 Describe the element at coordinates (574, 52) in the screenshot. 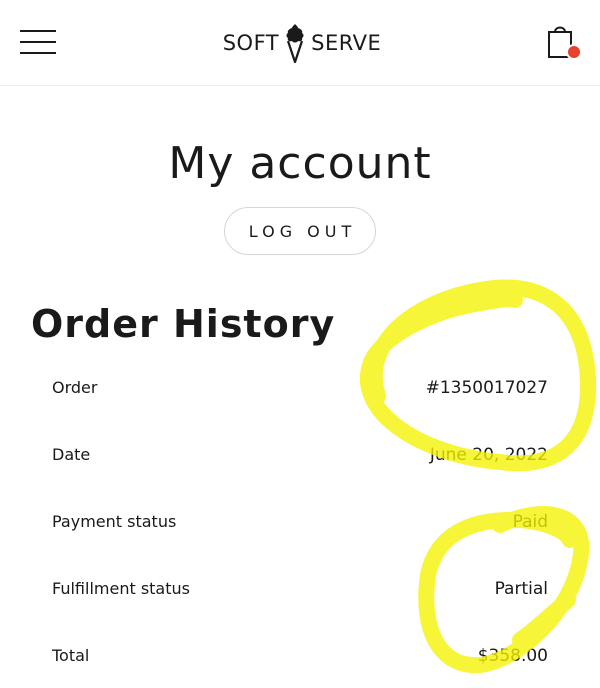

I see `cart-badge` at that location.